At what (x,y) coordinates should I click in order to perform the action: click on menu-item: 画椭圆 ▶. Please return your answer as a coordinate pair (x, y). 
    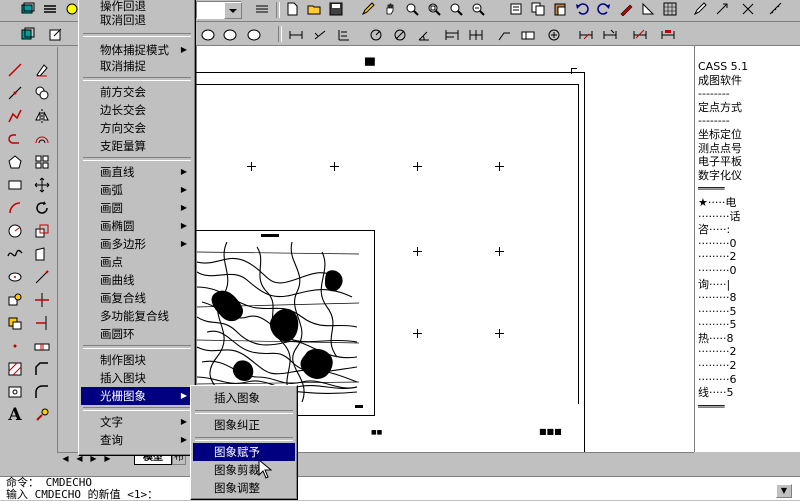
    Looking at the image, I should click on (137, 226).